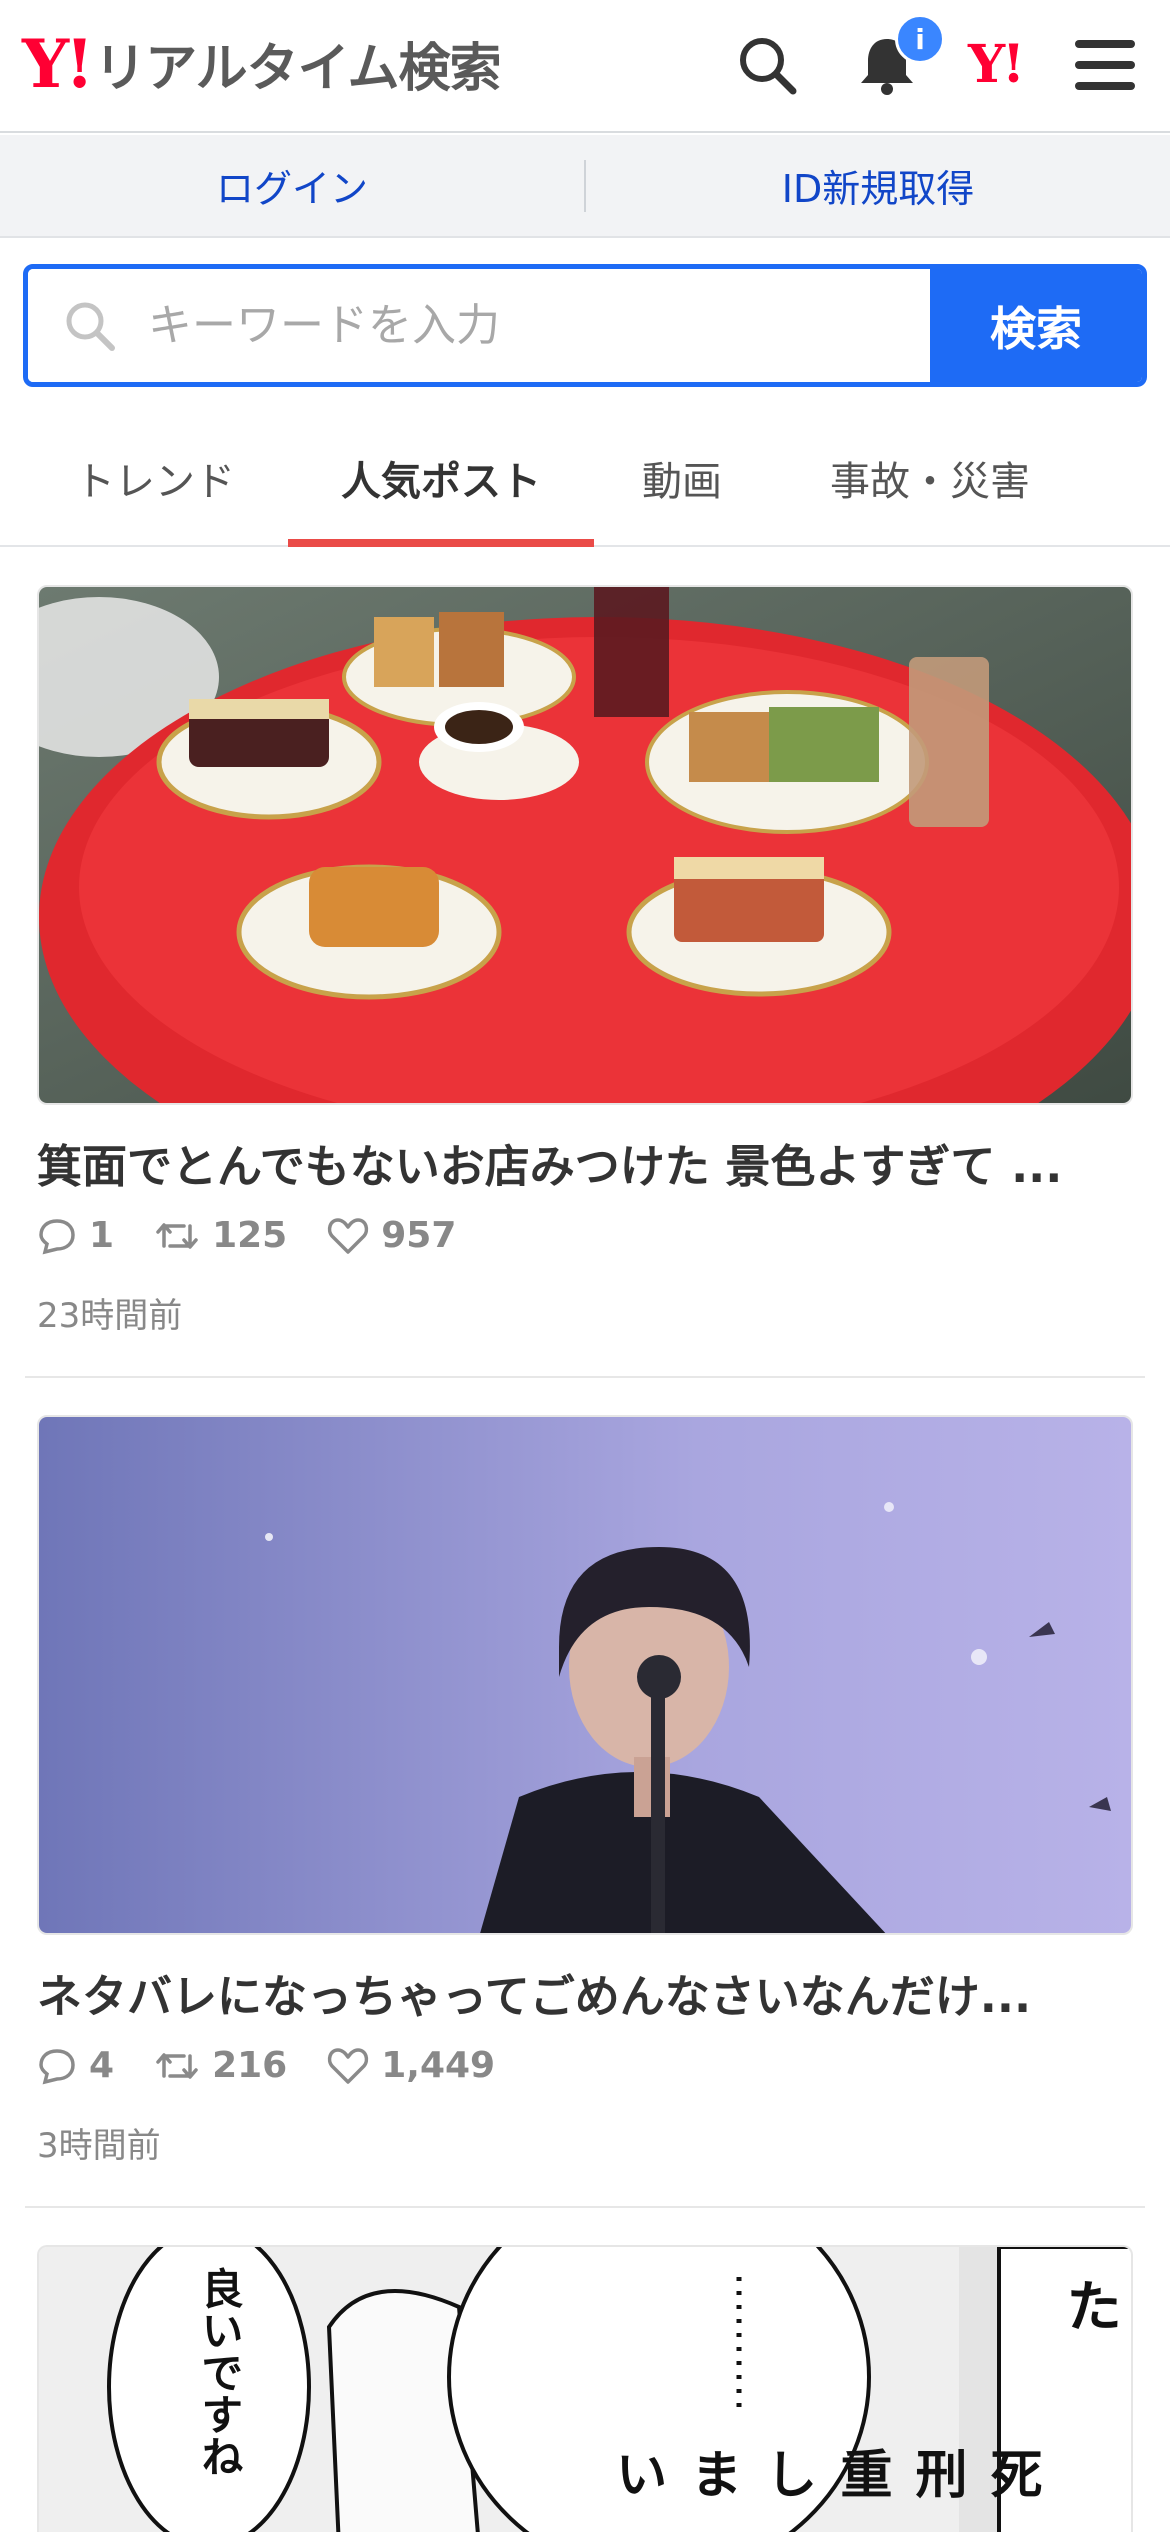 This screenshot has width=1170, height=2532. I want to click on reply-count: 4, so click(75, 2065).